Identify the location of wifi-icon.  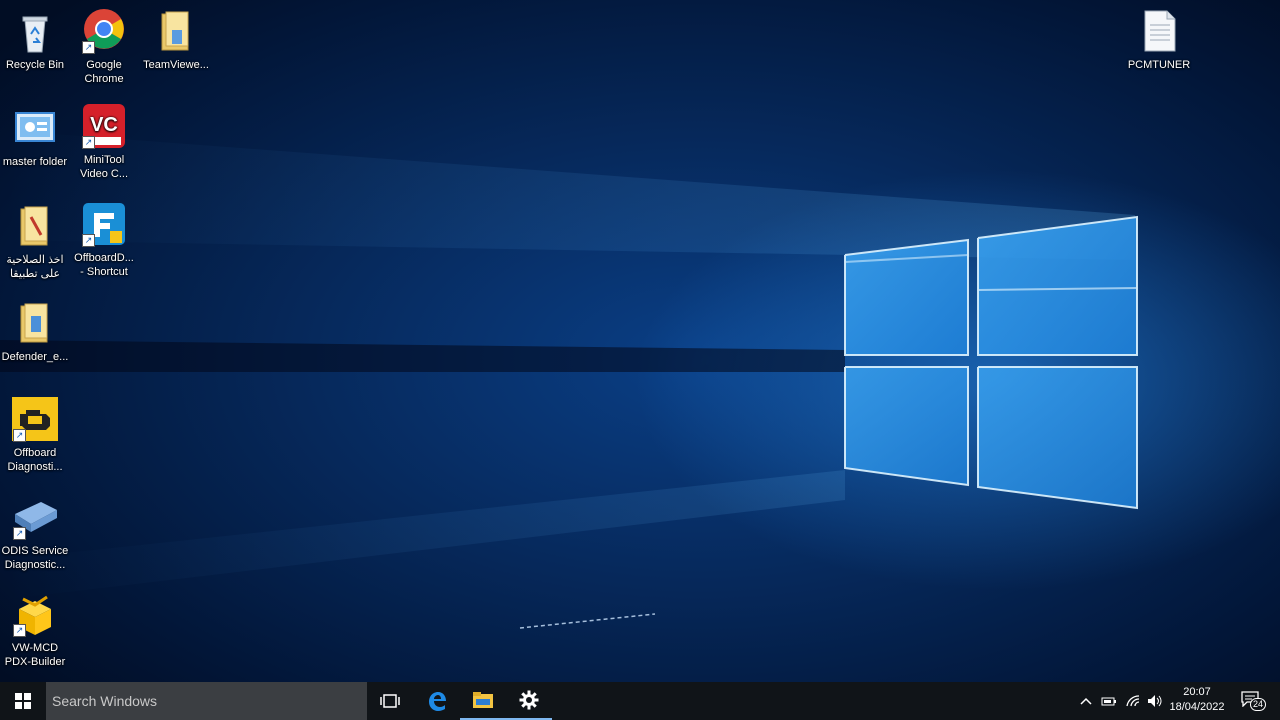
(1133, 701).